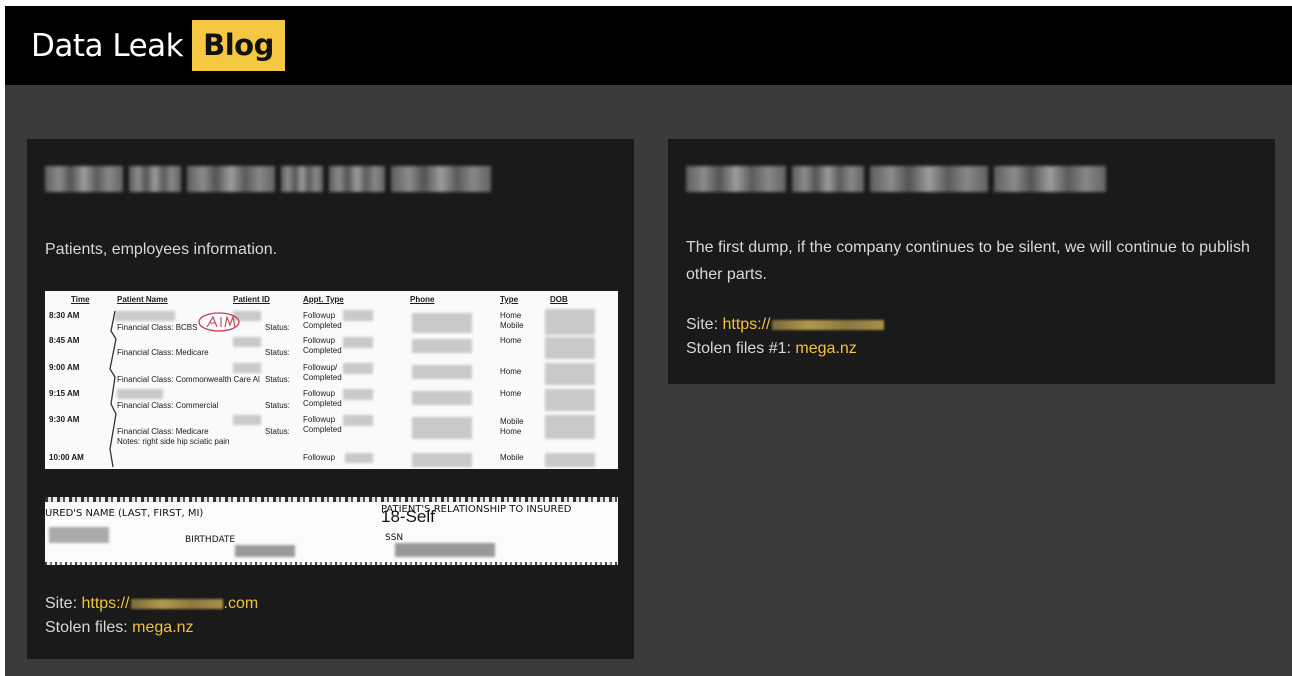 The image size is (1292, 676). What do you see at coordinates (394, 538) in the screenshot?
I see `ssn-label: SSN` at bounding box center [394, 538].